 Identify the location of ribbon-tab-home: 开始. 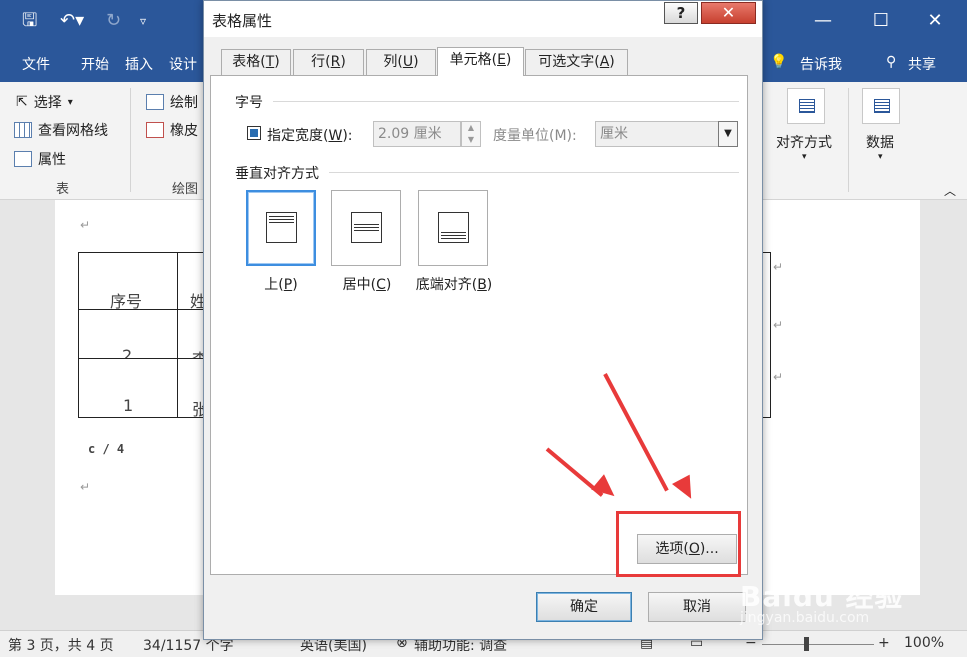
(95, 64).